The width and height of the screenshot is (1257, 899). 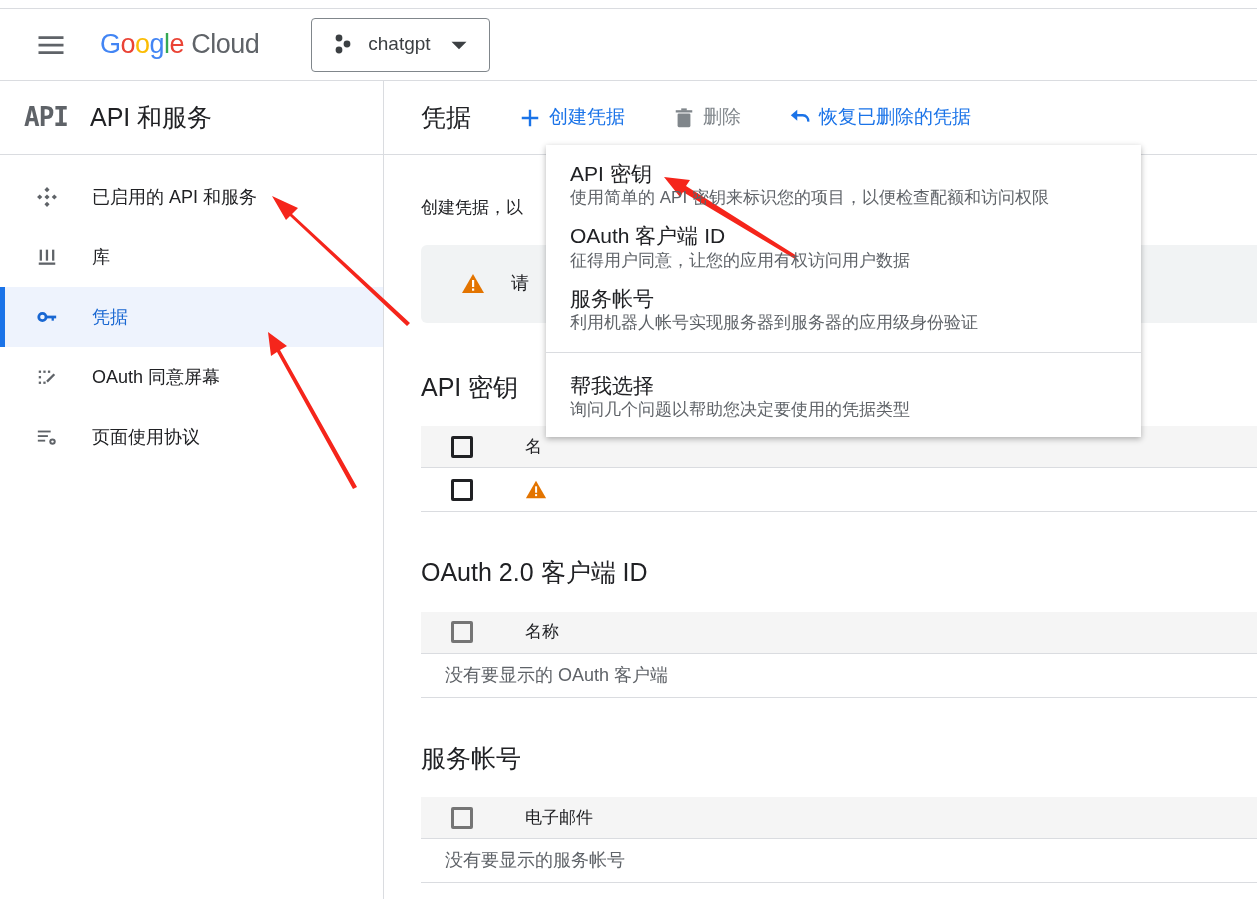 What do you see at coordinates (520, 283) in the screenshot?
I see `alert-text: 请` at bounding box center [520, 283].